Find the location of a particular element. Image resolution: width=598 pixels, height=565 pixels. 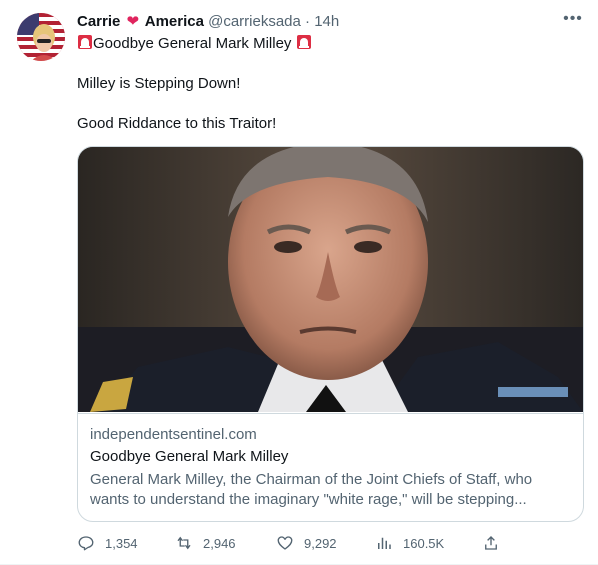

reply-icon is located at coordinates (86, 543).